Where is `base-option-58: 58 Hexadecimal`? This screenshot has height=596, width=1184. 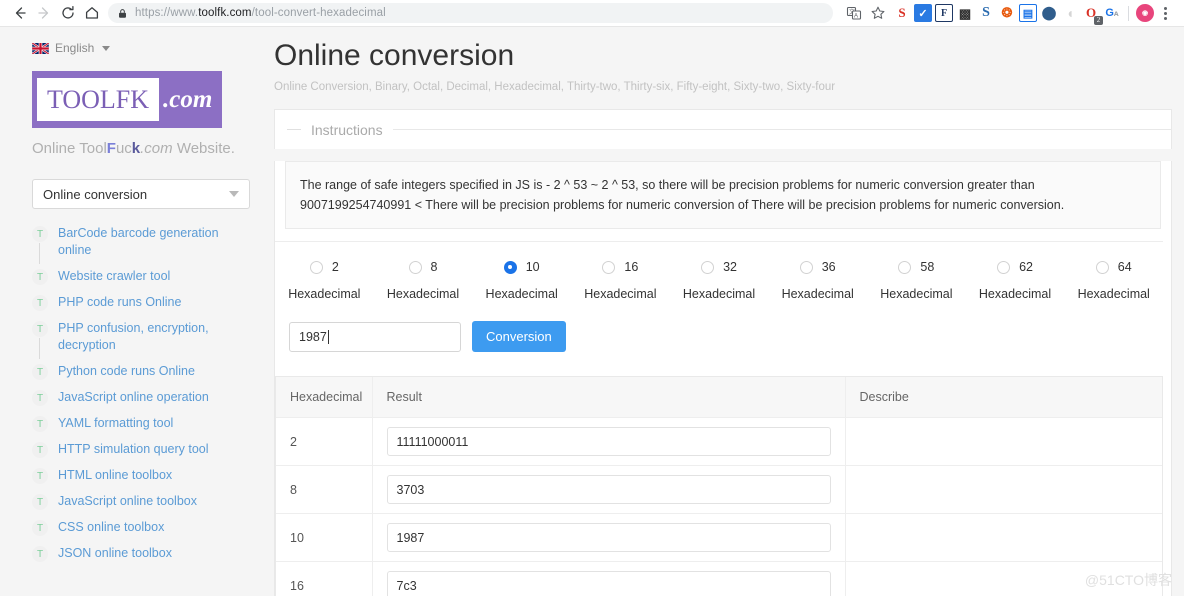
base-option-58: 58 Hexadecimal is located at coordinates (916, 280).